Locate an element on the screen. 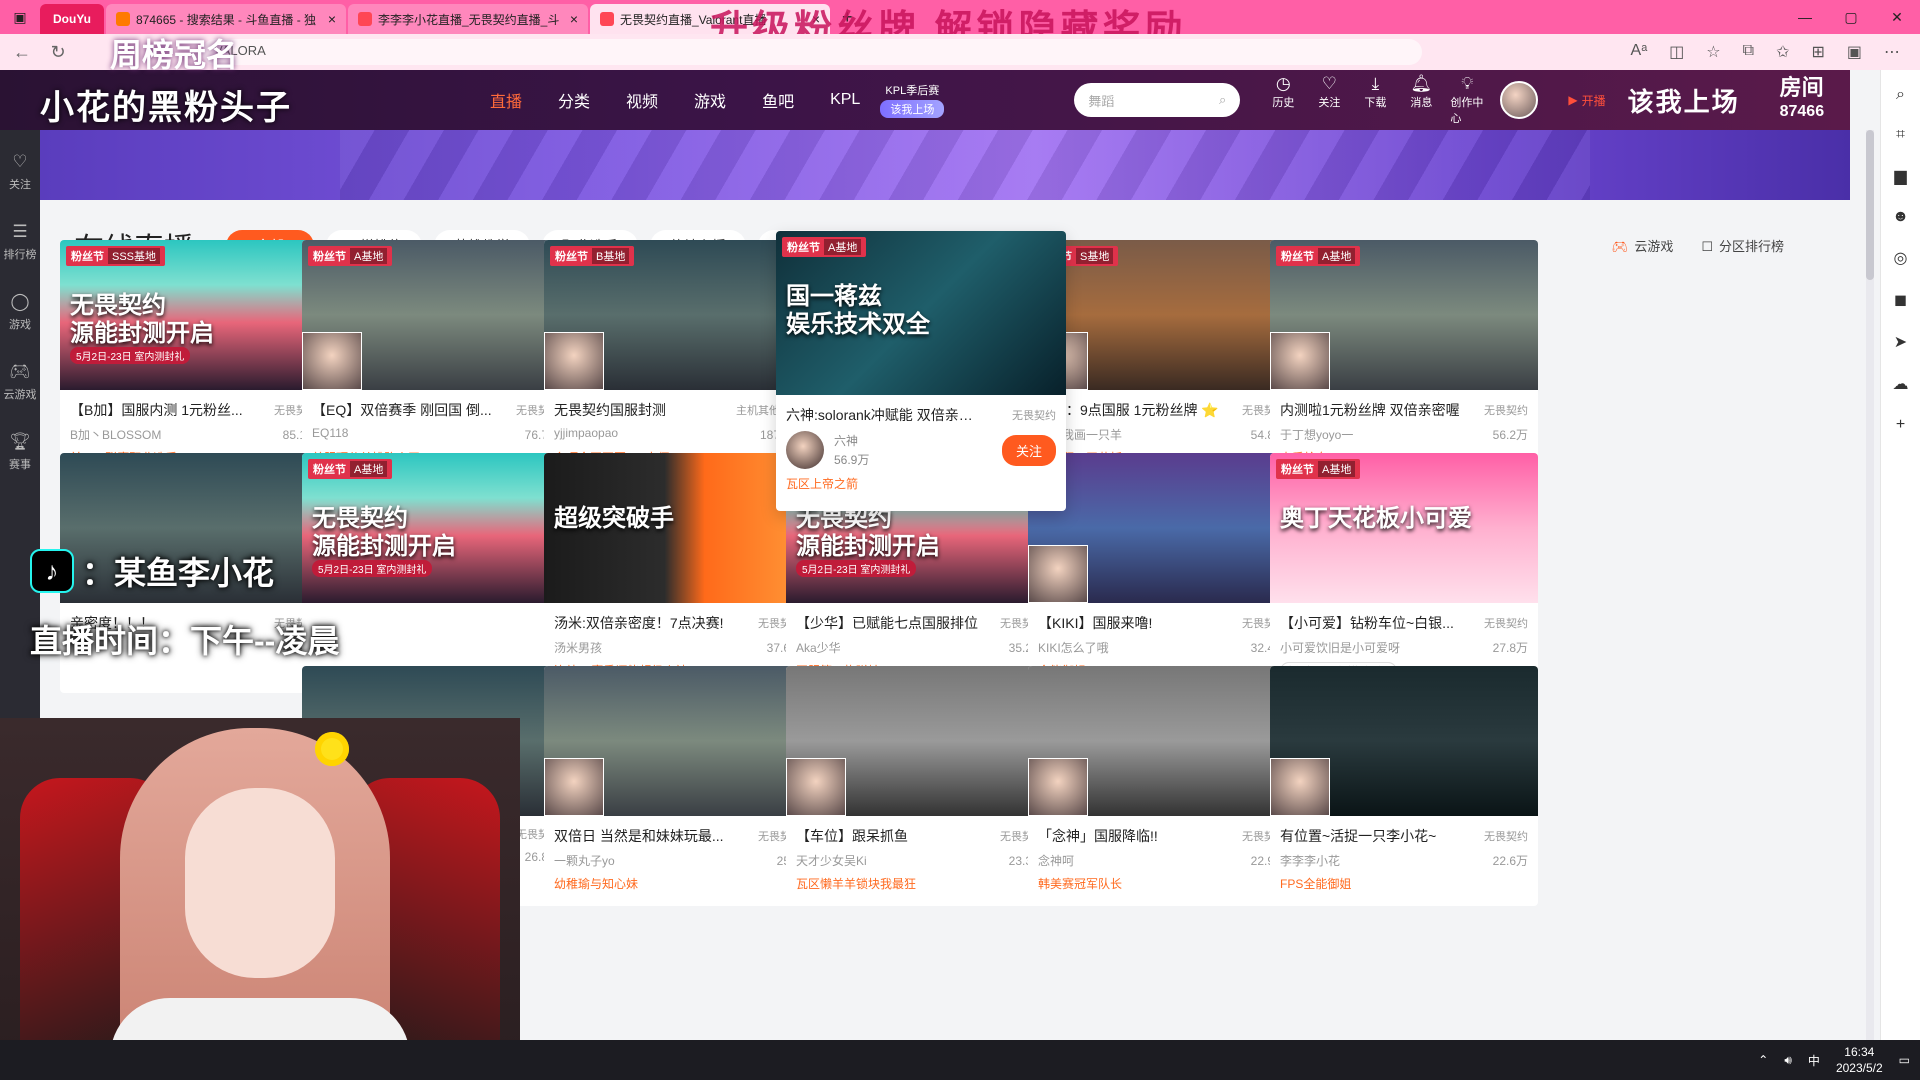 The height and width of the screenshot is (1080, 1920). window-menu-icon: ▣ is located at coordinates (20, 17).